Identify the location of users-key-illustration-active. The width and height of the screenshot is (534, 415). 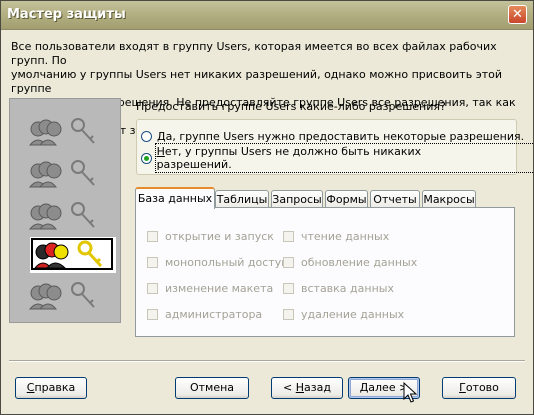
(73, 255).